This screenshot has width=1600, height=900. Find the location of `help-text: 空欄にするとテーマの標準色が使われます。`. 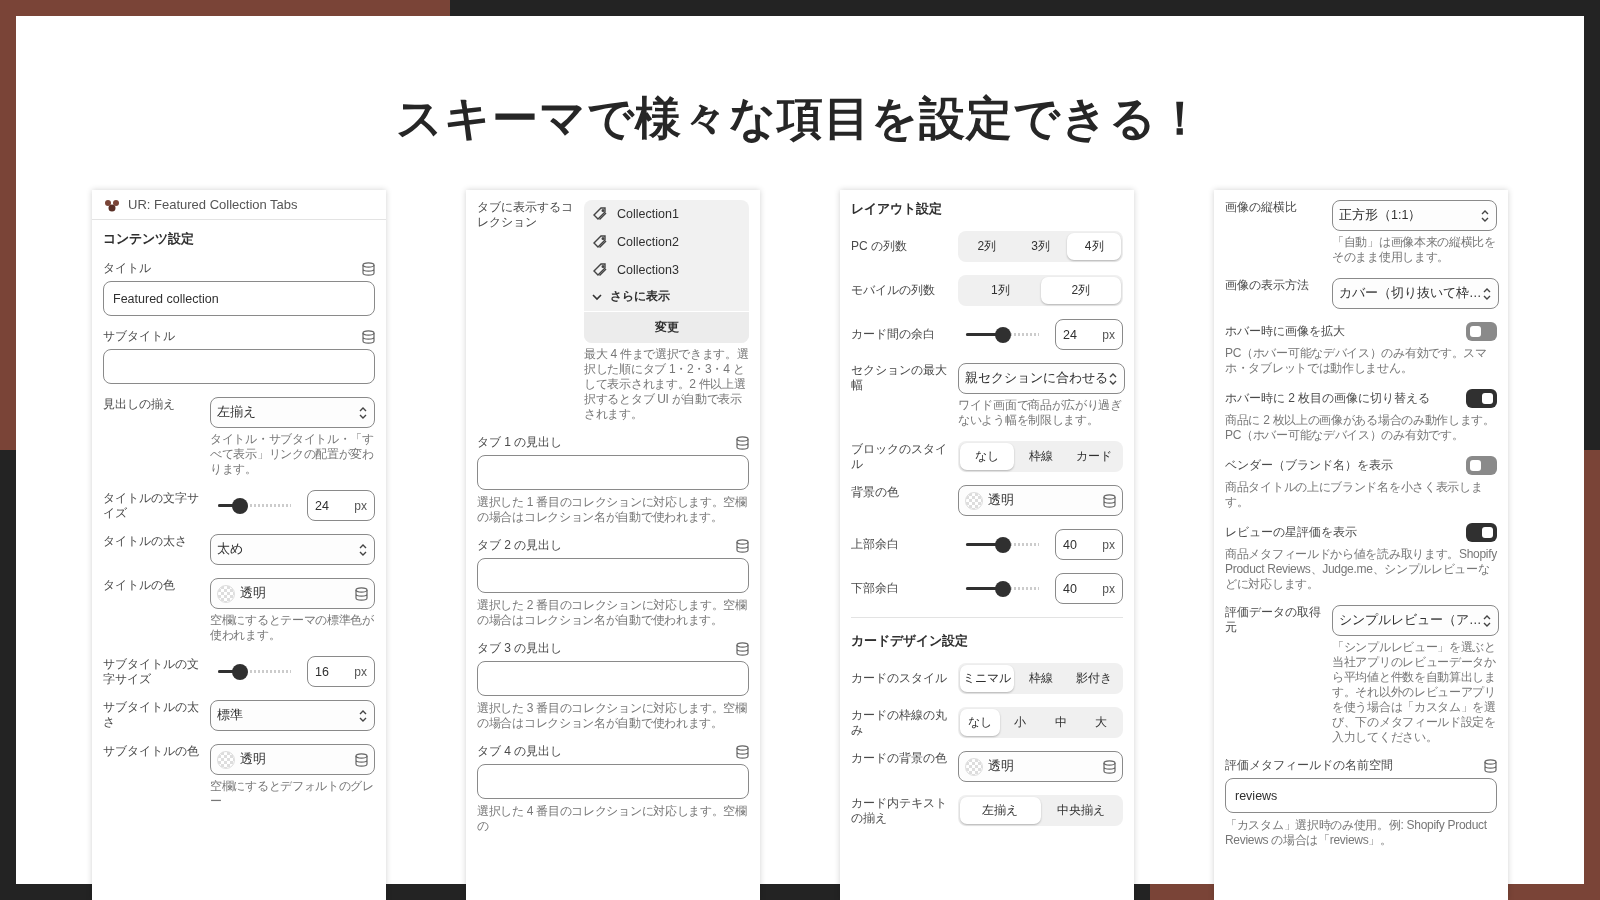

help-text: 空欄にするとテーマの標準色が使われます。 is located at coordinates (292, 628).